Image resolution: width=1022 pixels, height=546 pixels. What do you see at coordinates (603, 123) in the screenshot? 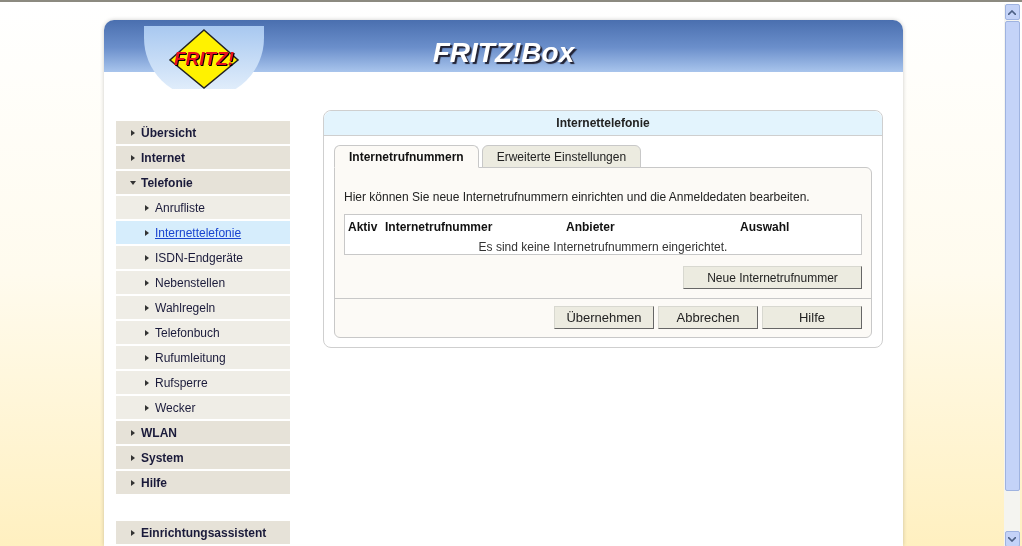
I see `panel-title: Internettelefonie` at bounding box center [603, 123].